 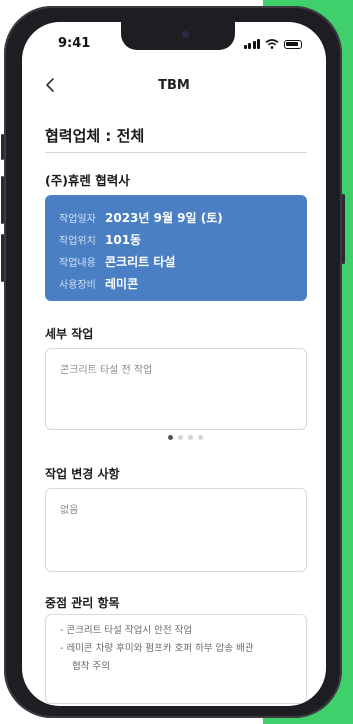 I want to click on nav-title: TBM, so click(x=174, y=85).